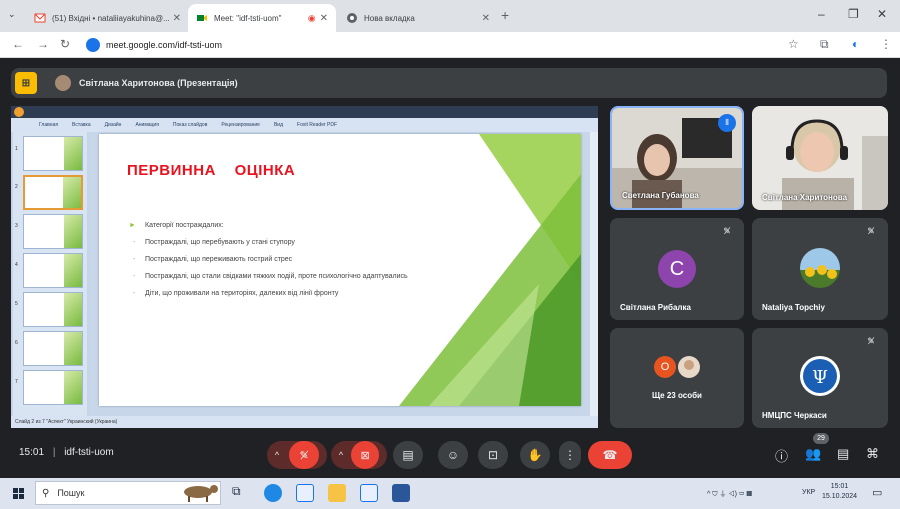 The width and height of the screenshot is (900, 509). Describe the element at coordinates (365, 455) in the screenshot. I see `camera-off-icon: ⊠` at that location.